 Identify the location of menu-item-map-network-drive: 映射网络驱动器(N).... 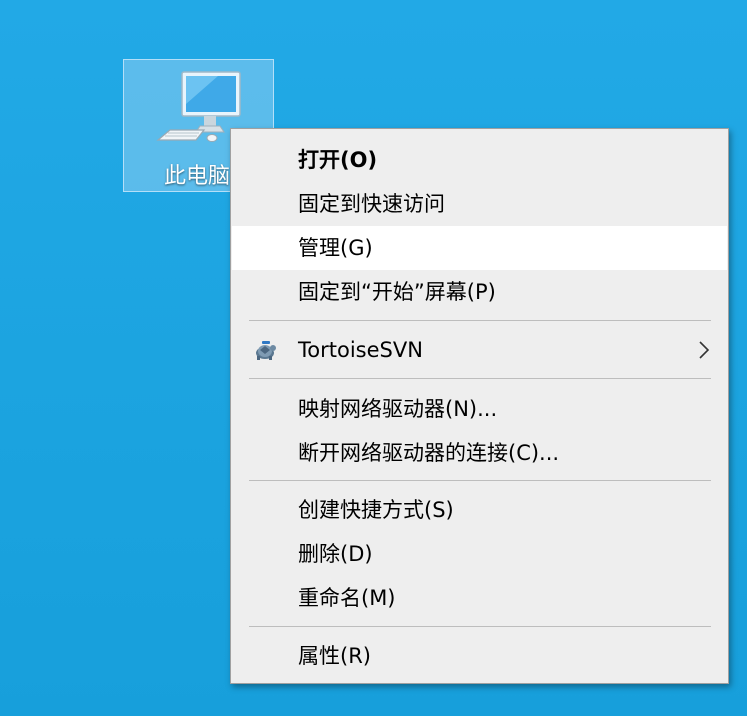
(479, 409).